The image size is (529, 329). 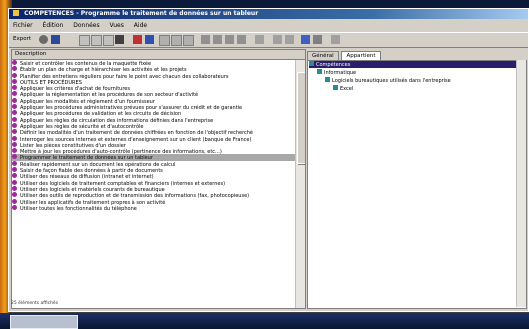 I want to click on menu-edition: Édition, so click(x=53, y=25).